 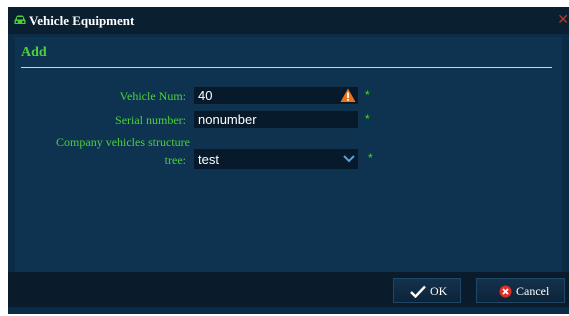 What do you see at coordinates (418, 291) in the screenshot?
I see `checkmark-icon` at bounding box center [418, 291].